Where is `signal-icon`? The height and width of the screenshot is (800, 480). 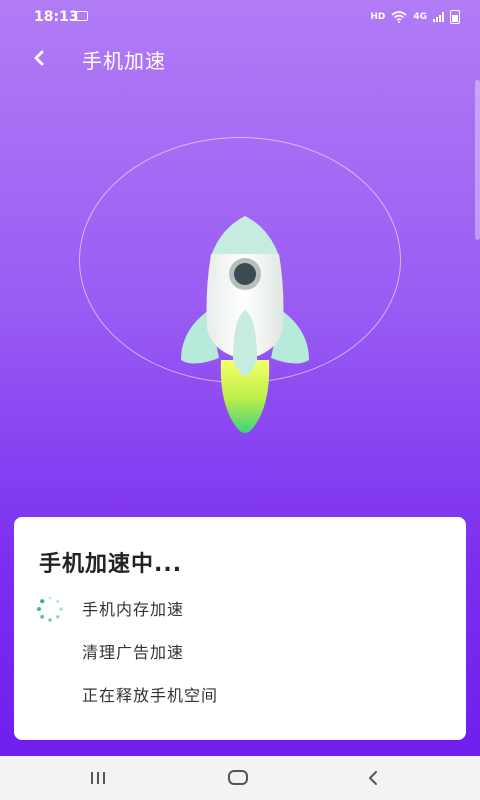 signal-icon is located at coordinates (438, 17).